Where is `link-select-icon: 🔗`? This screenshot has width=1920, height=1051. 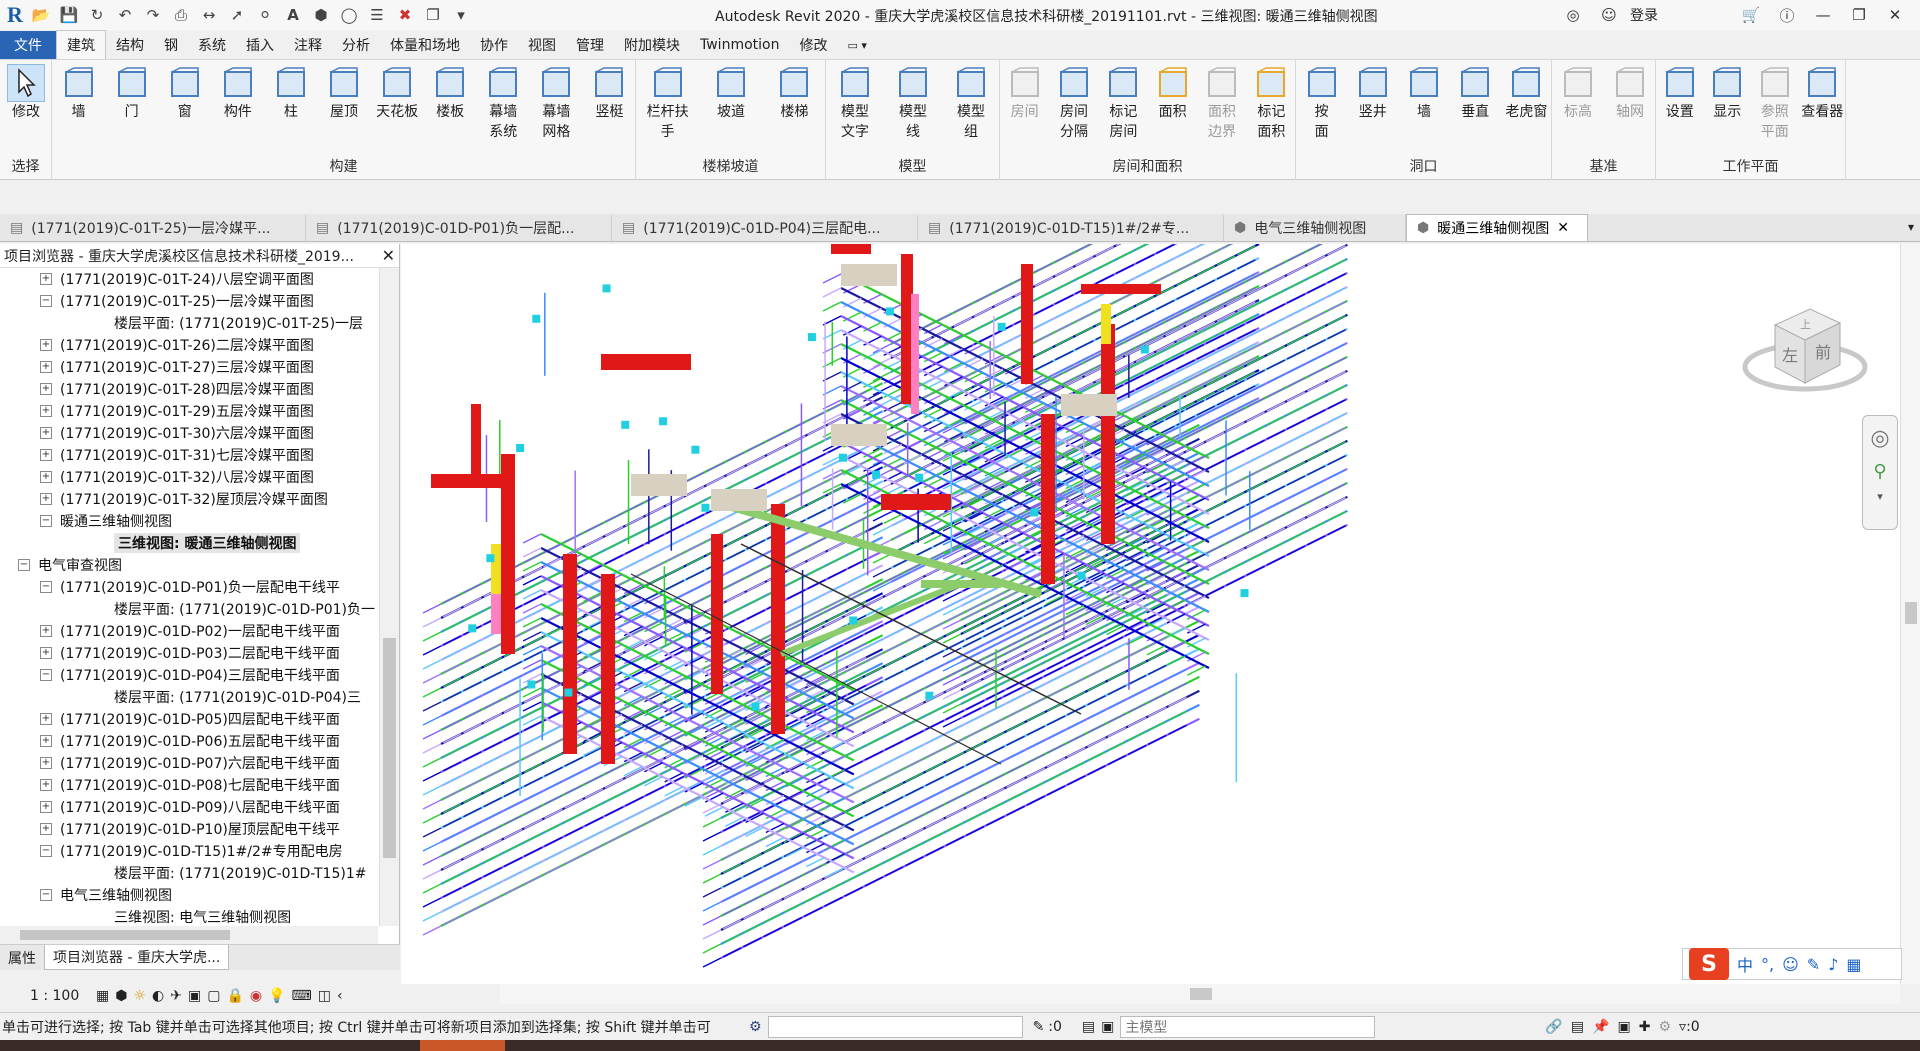 link-select-icon: 🔗 is located at coordinates (1553, 1027).